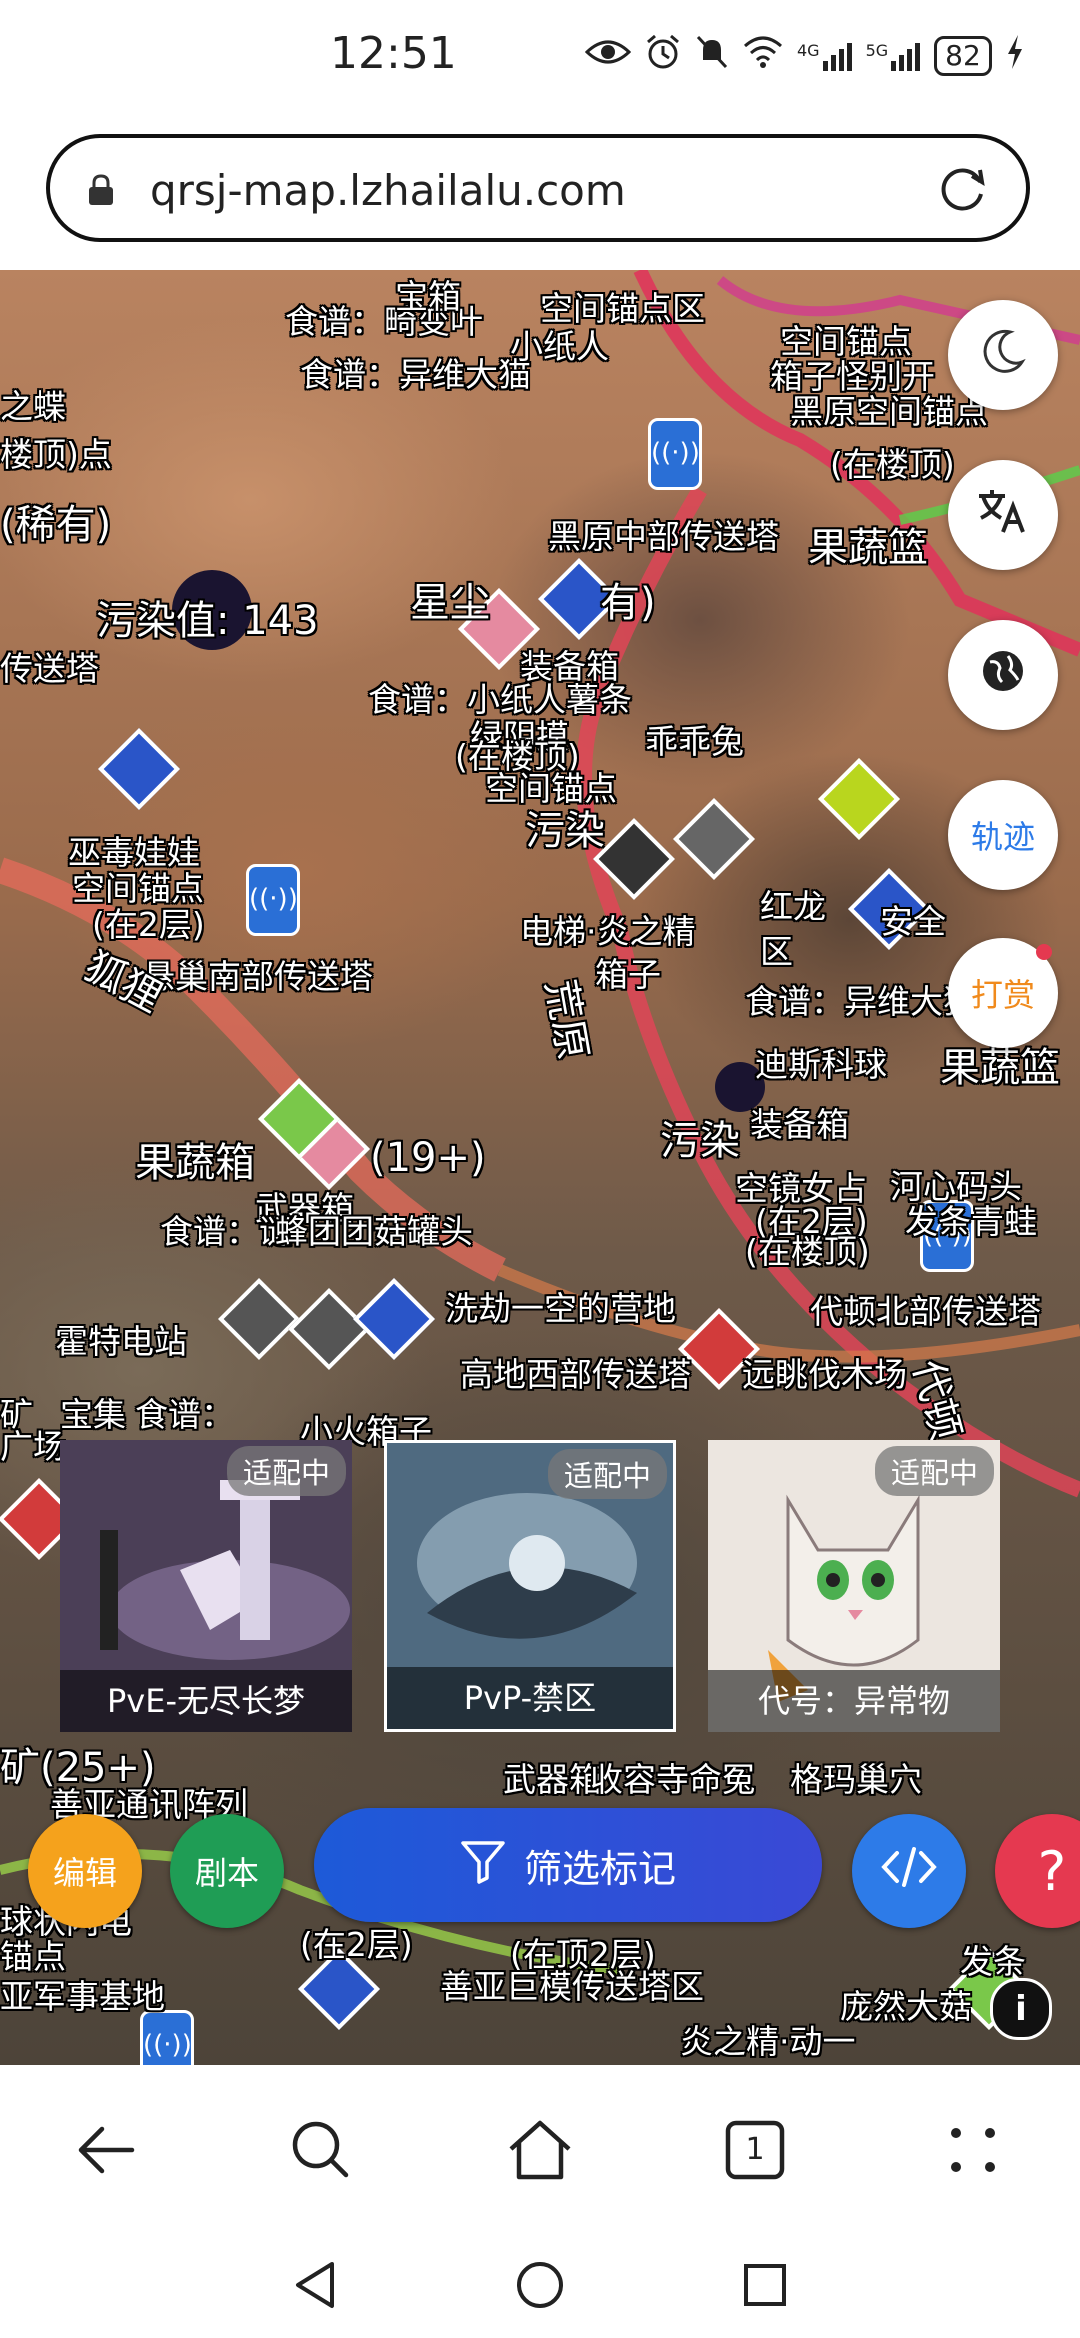 This screenshot has width=1080, height=2338. I want to click on map-label: 宝箱, so click(428, 294).